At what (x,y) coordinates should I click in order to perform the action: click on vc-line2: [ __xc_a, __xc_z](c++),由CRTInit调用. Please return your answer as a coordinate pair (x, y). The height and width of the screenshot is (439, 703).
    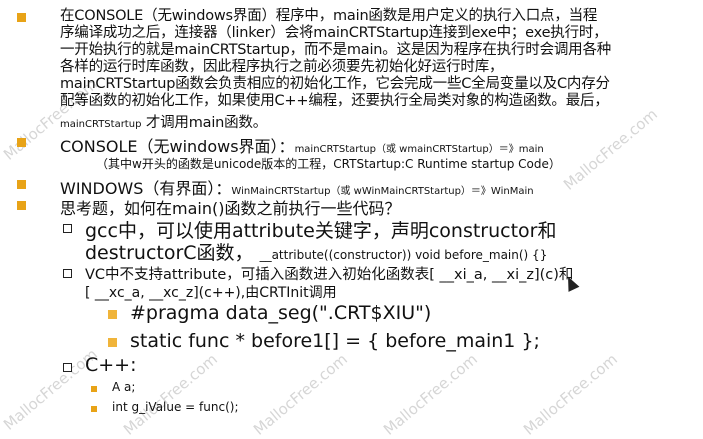
    Looking at the image, I should click on (211, 293).